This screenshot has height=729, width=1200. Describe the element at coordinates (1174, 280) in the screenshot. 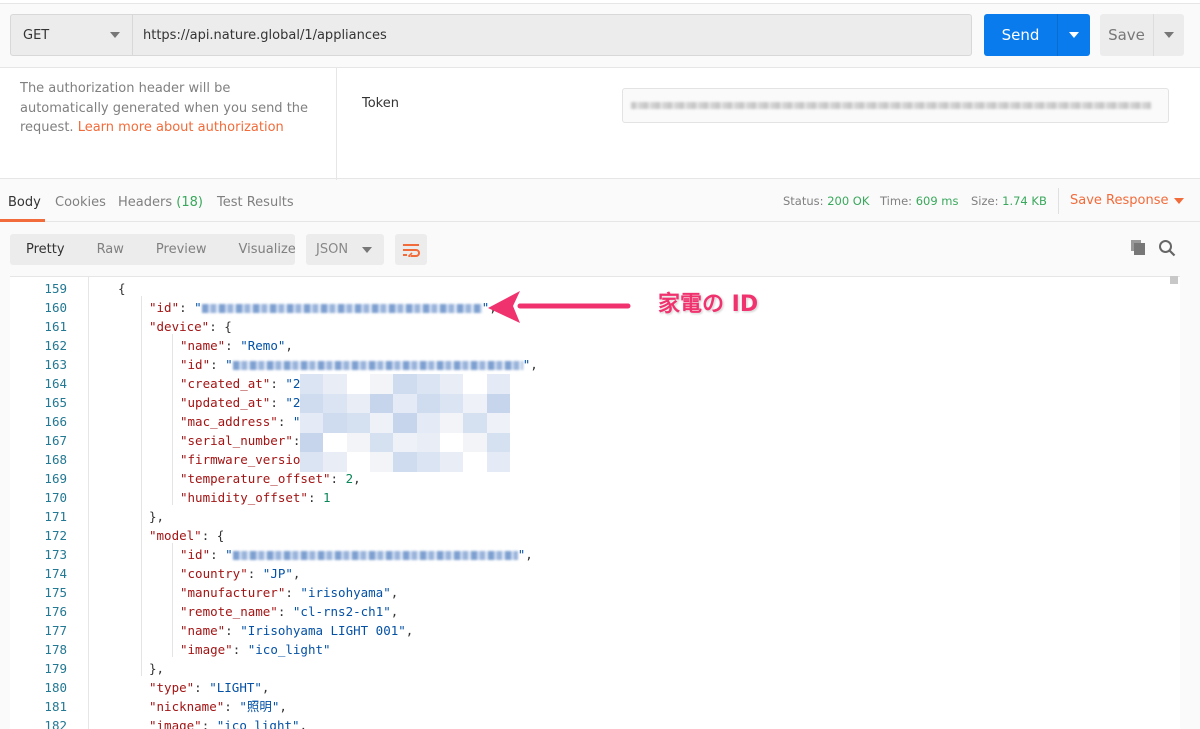

I see `scrollbar` at that location.